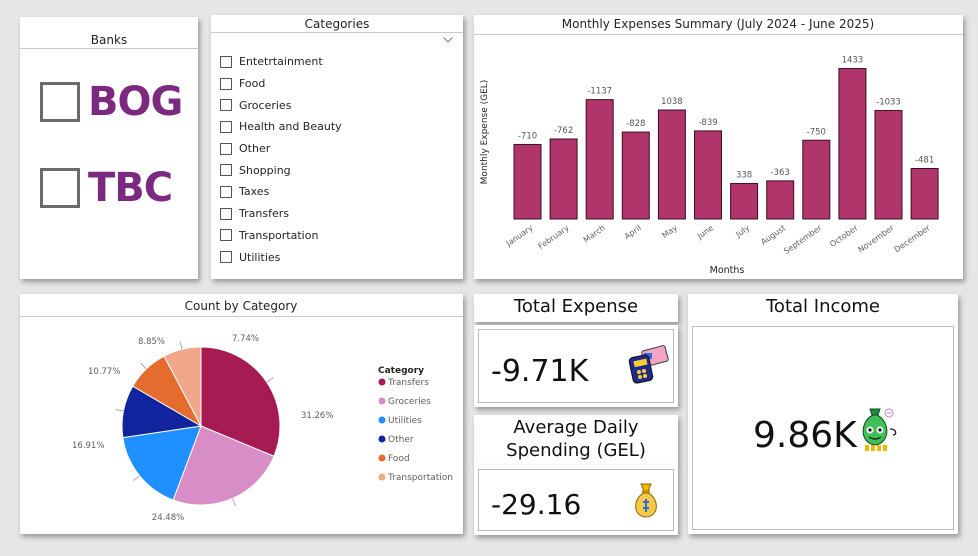  I want to click on bar-data-label: -1033, so click(888, 103).